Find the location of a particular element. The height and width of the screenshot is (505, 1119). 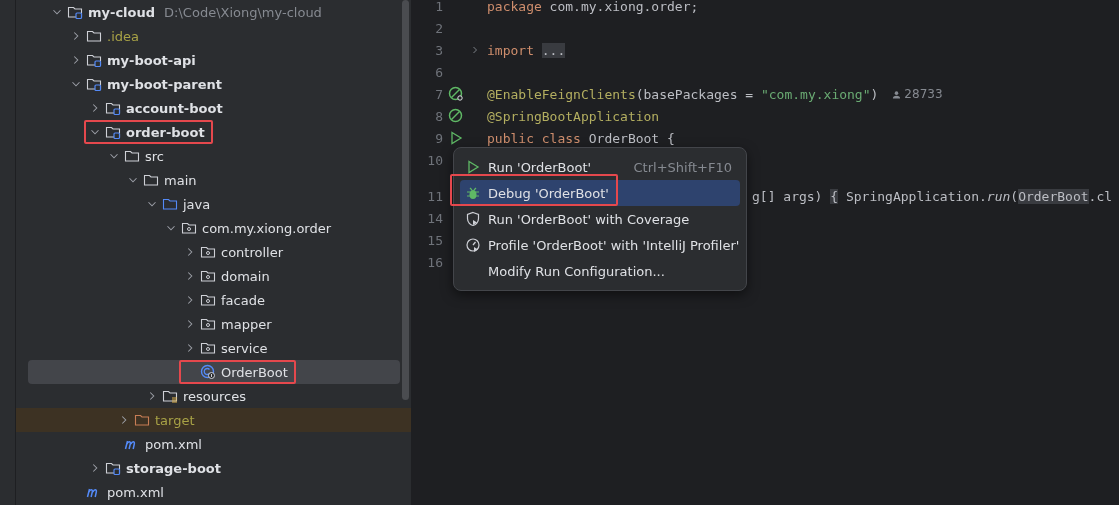

tree-row: .idea is located at coordinates (214, 36).